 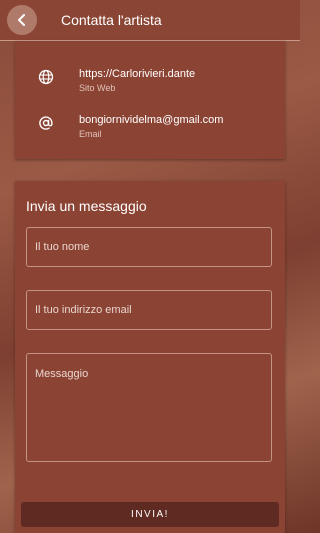 What do you see at coordinates (90, 134) in the screenshot?
I see `email-label: Email` at bounding box center [90, 134].